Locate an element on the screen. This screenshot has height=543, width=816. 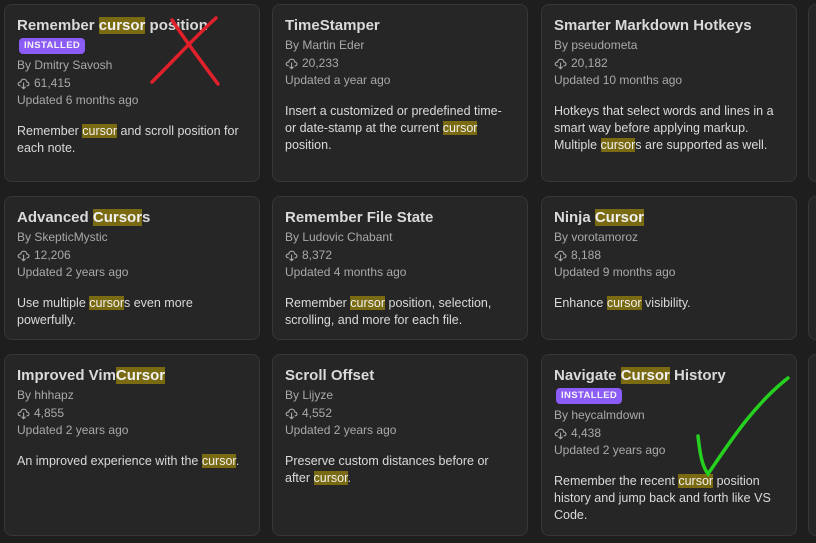
plugin-author: By Ludovic Chabant is located at coordinates (339, 237).